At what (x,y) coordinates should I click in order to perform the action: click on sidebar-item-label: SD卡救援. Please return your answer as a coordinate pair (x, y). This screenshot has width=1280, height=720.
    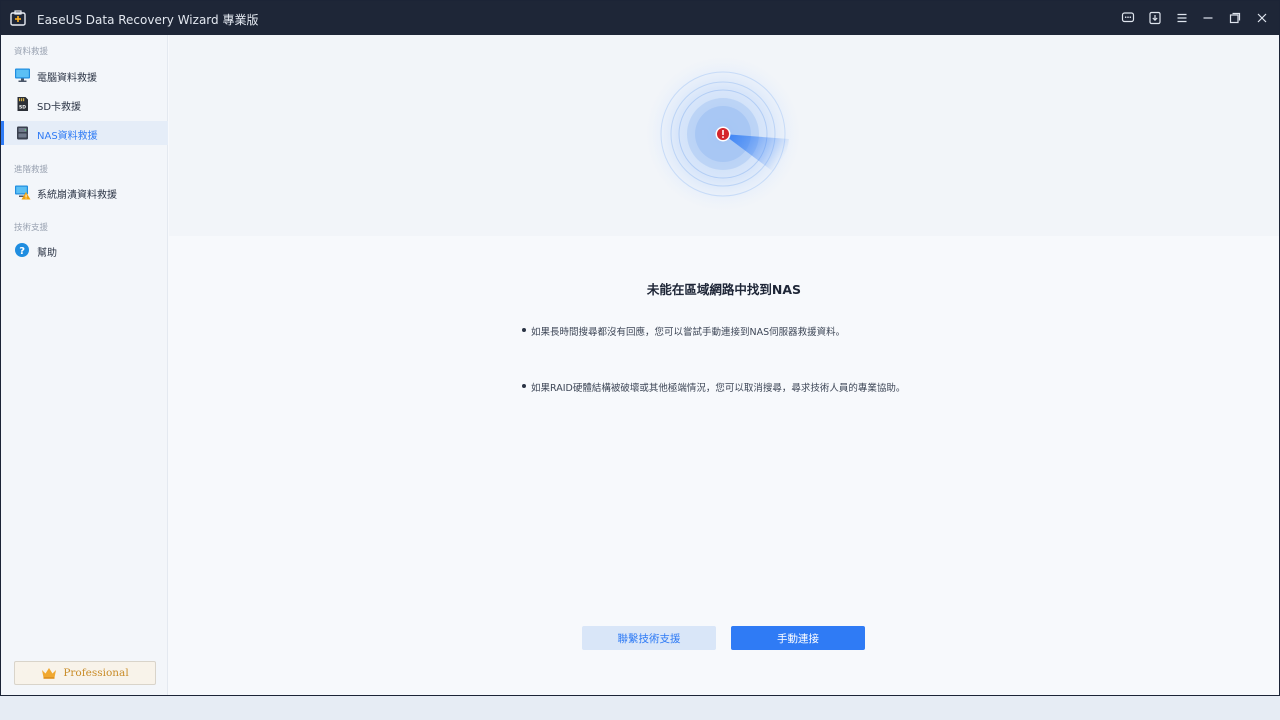
    Looking at the image, I should click on (59, 107).